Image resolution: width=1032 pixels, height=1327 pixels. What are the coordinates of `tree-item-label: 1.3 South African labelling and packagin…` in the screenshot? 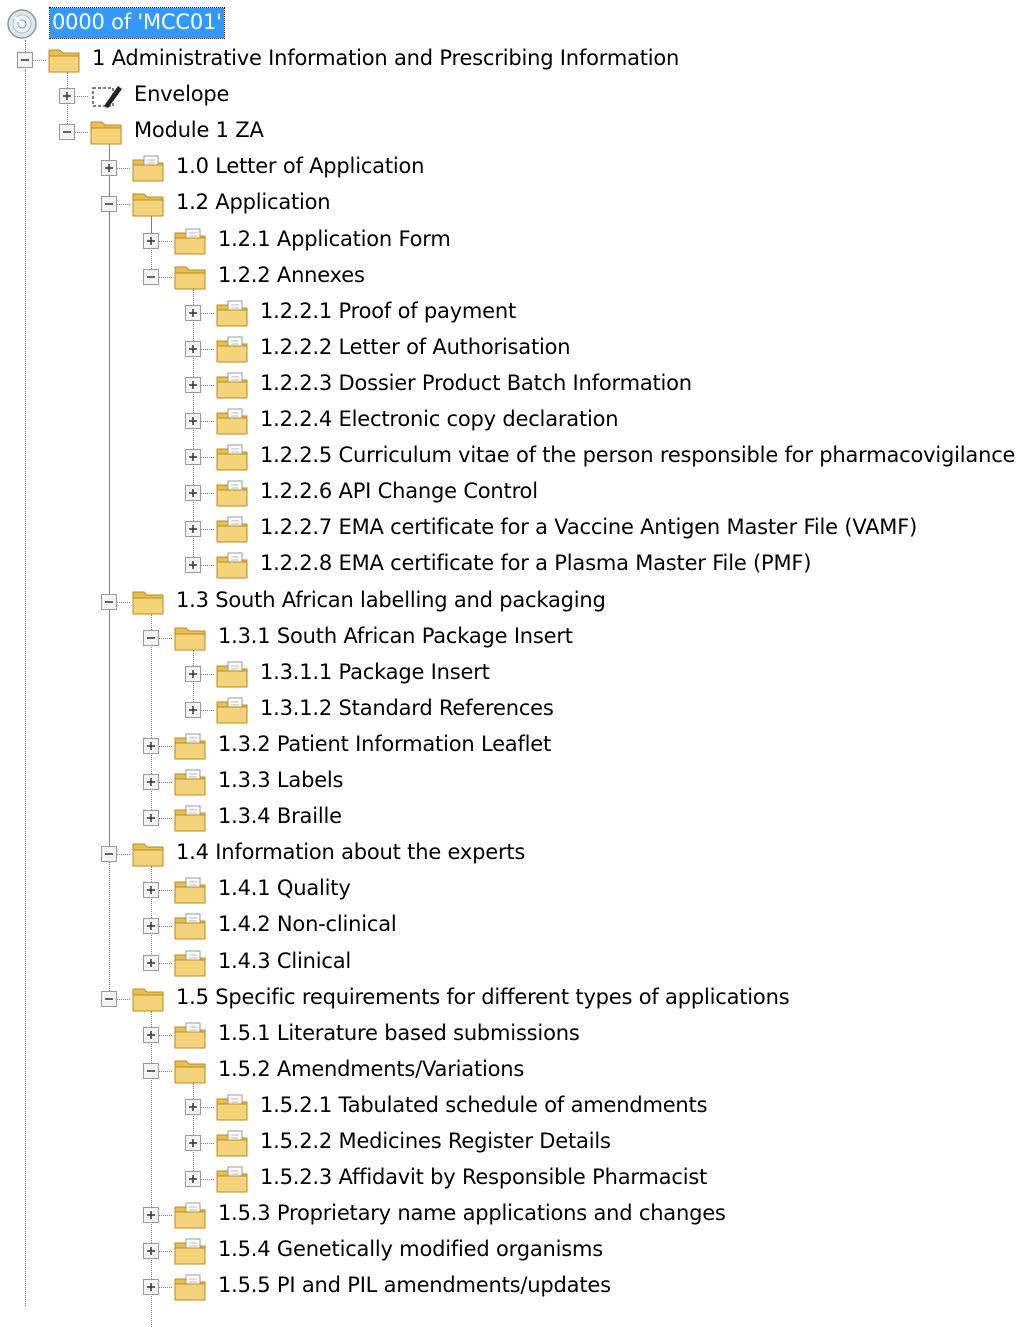 It's located at (391, 601).